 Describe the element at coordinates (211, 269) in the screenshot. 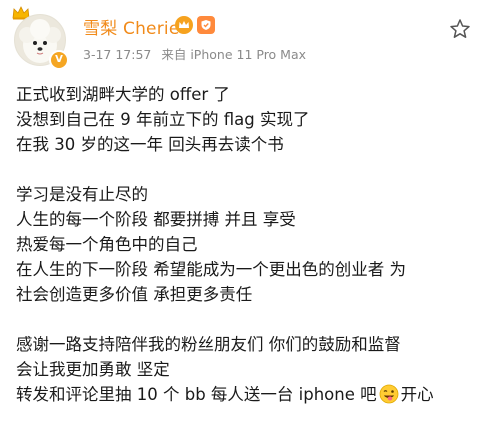

I see `text-line: 在人生的下一阶段 希望能成为一个更出色的创业者 为` at that location.